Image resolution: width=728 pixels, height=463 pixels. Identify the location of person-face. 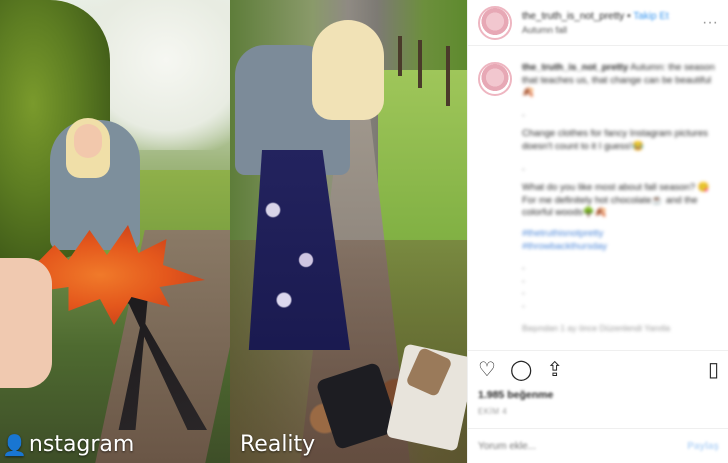
(88, 141).